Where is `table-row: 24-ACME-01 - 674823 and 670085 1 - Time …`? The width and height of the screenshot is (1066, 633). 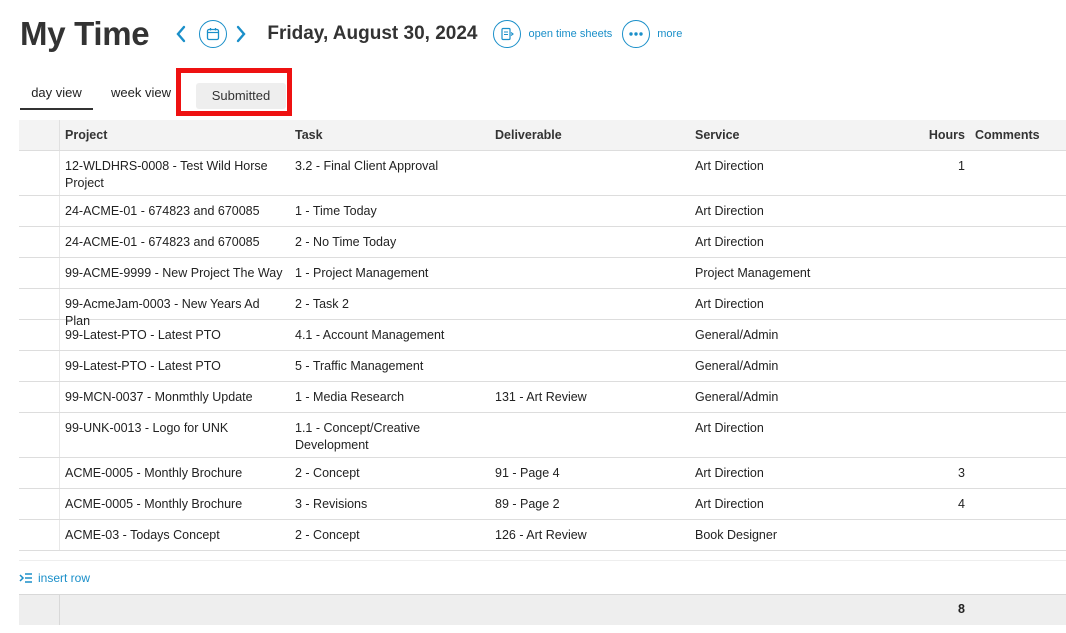
table-row: 24-ACME-01 - 674823 and 670085 1 - Time … is located at coordinates (542, 211).